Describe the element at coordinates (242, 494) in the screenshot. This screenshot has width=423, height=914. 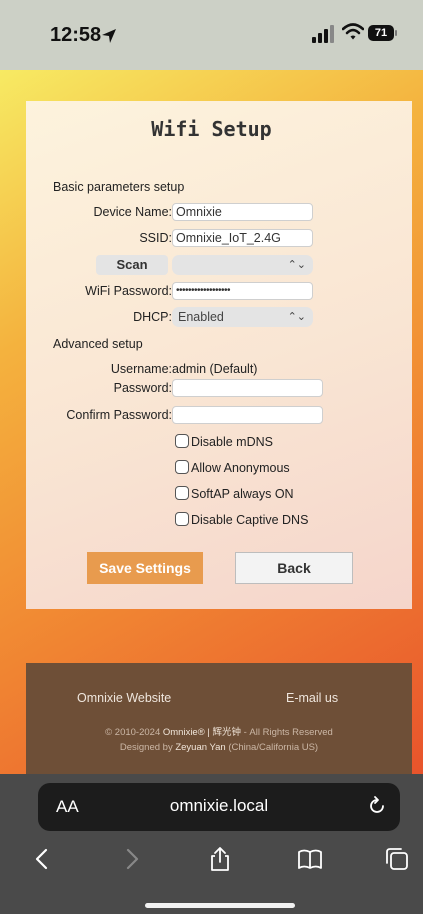
I see `softap-always-on-label: SoftAP always ON` at that location.